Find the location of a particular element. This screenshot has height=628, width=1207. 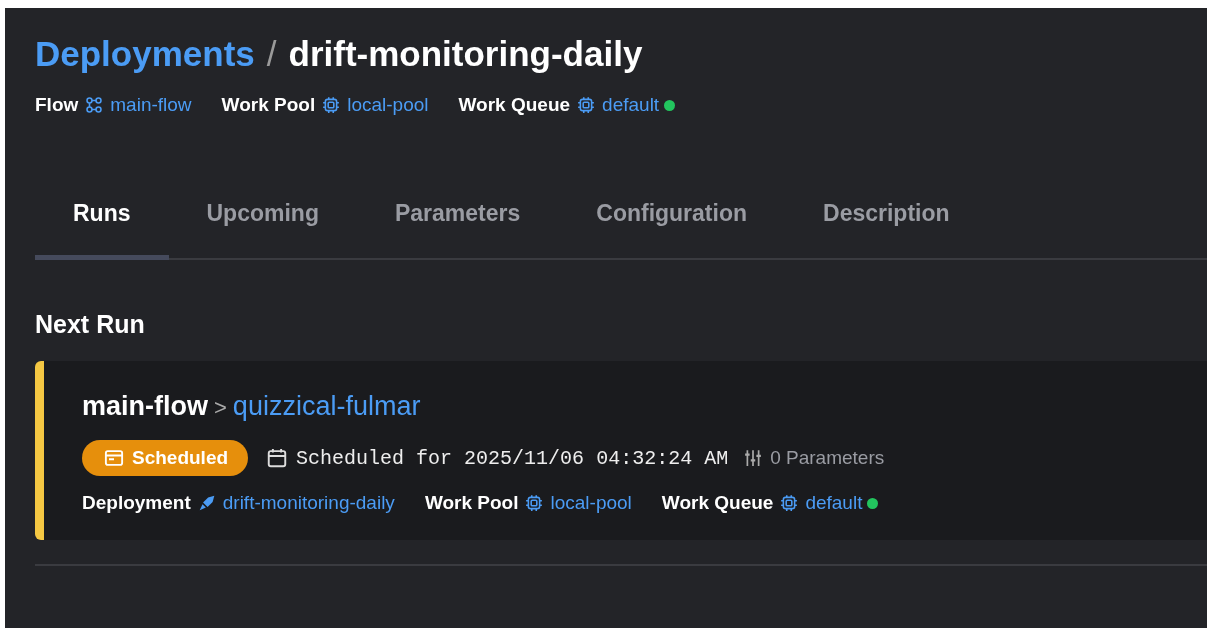

tab: Runs is located at coordinates (102, 218).